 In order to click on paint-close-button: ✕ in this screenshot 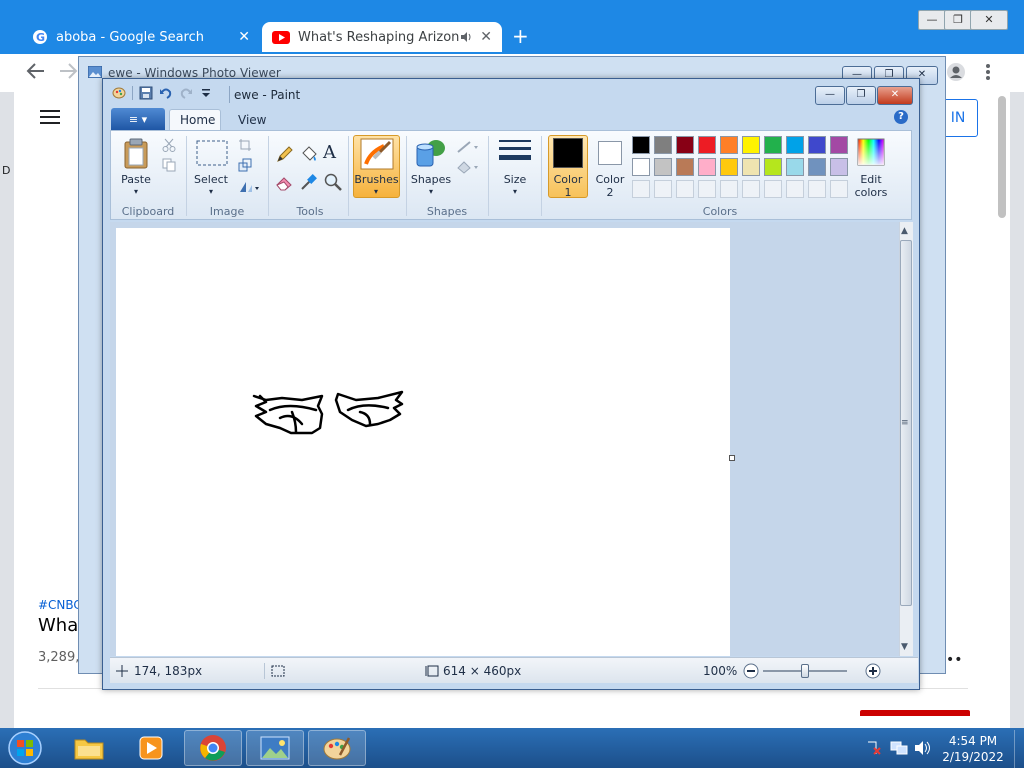, I will do `click(895, 95)`.